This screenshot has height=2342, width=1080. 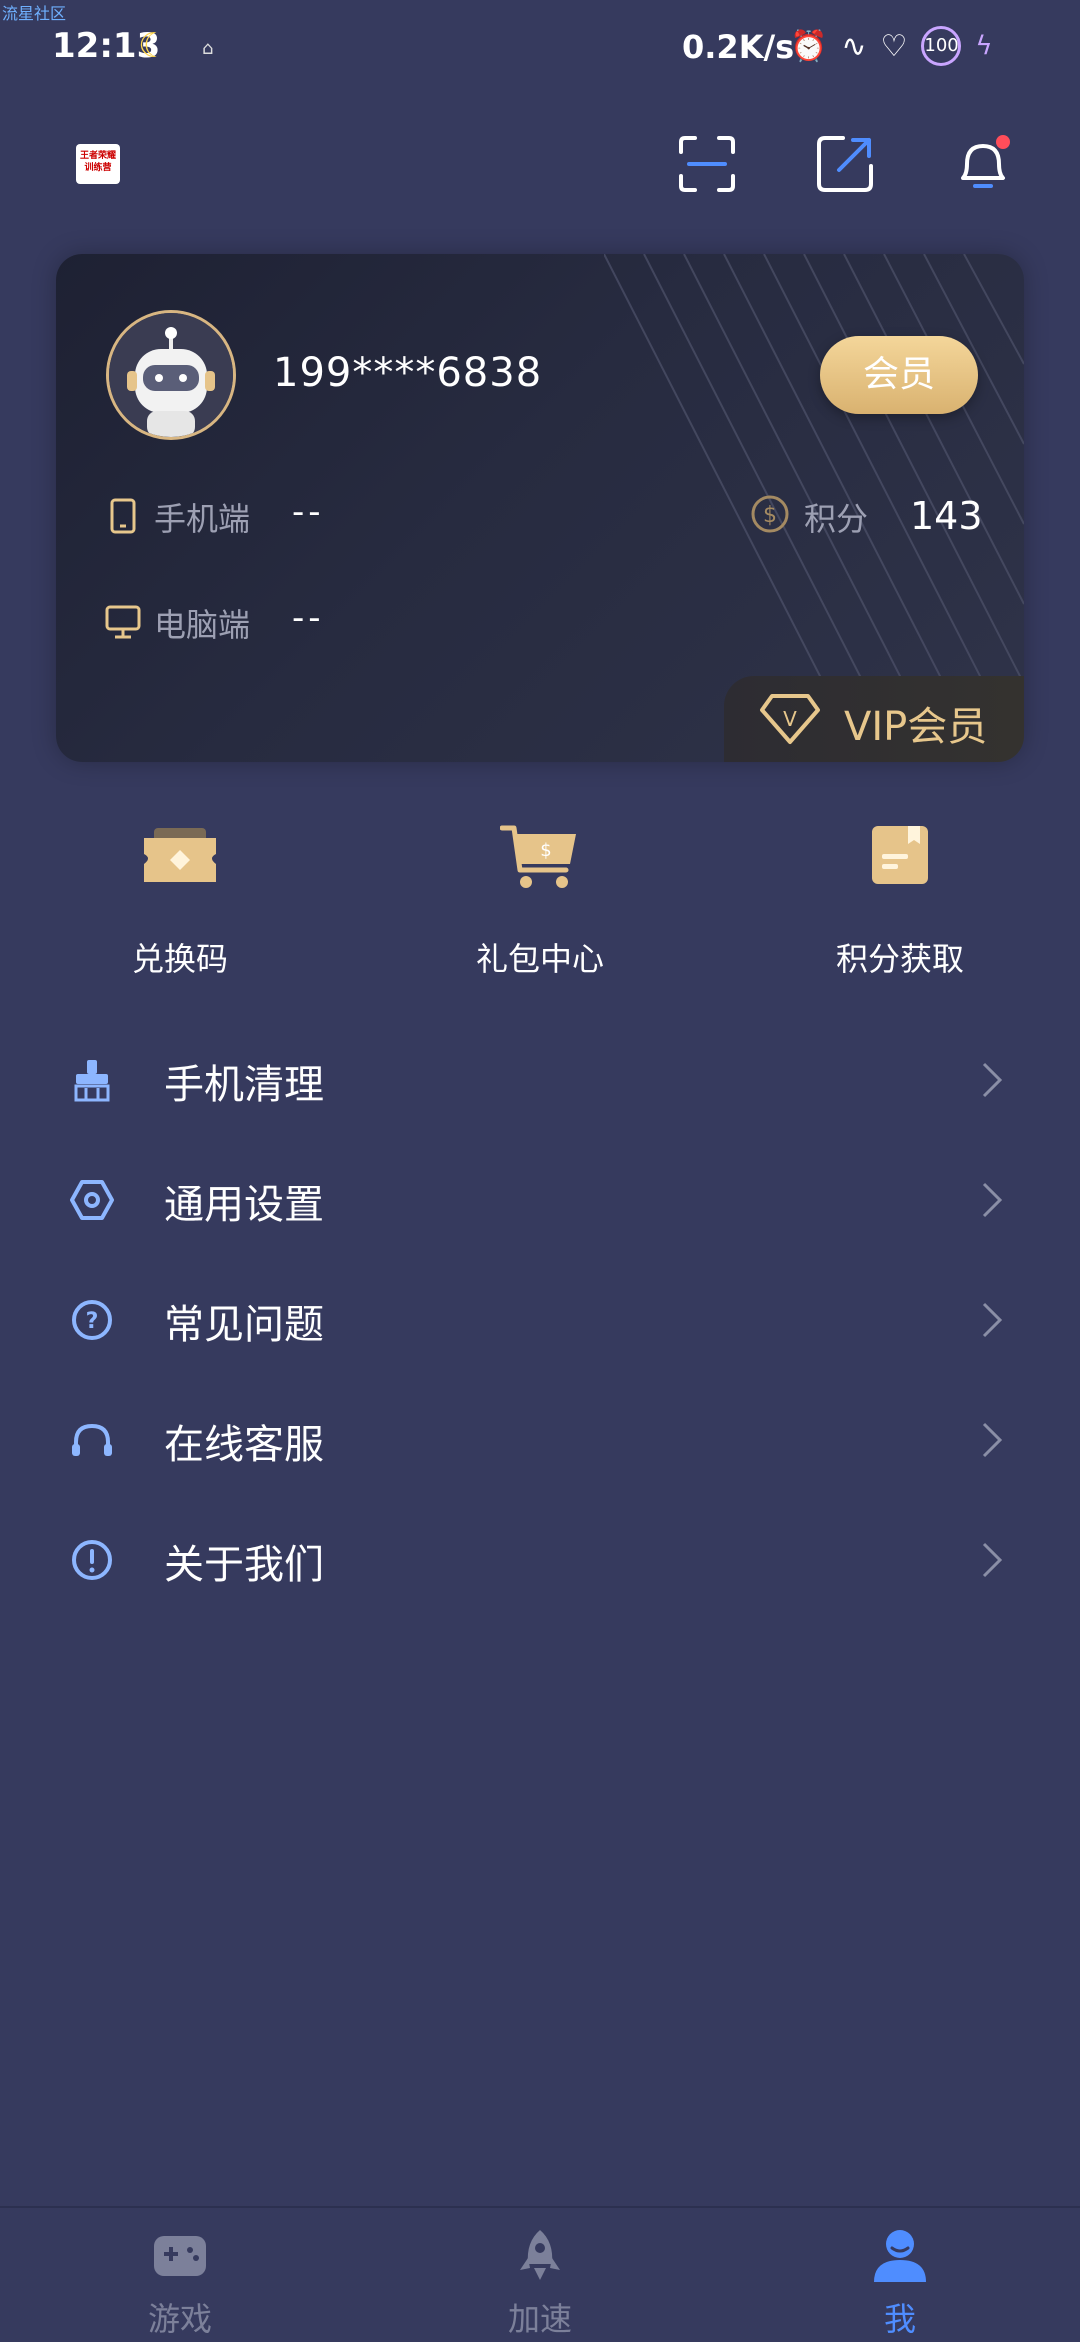 What do you see at coordinates (540, 2255) in the screenshot?
I see `rocket-icon` at bounding box center [540, 2255].